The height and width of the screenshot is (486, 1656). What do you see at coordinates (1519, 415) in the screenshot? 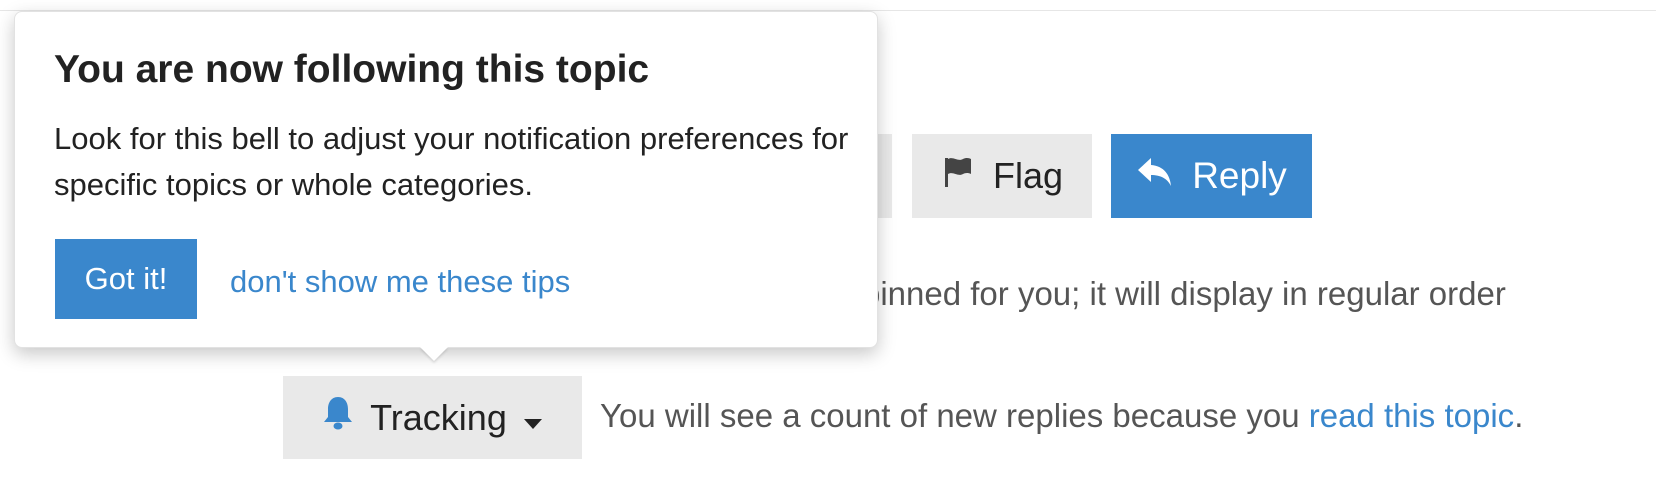
I see `notification-description-end: .` at bounding box center [1519, 415].